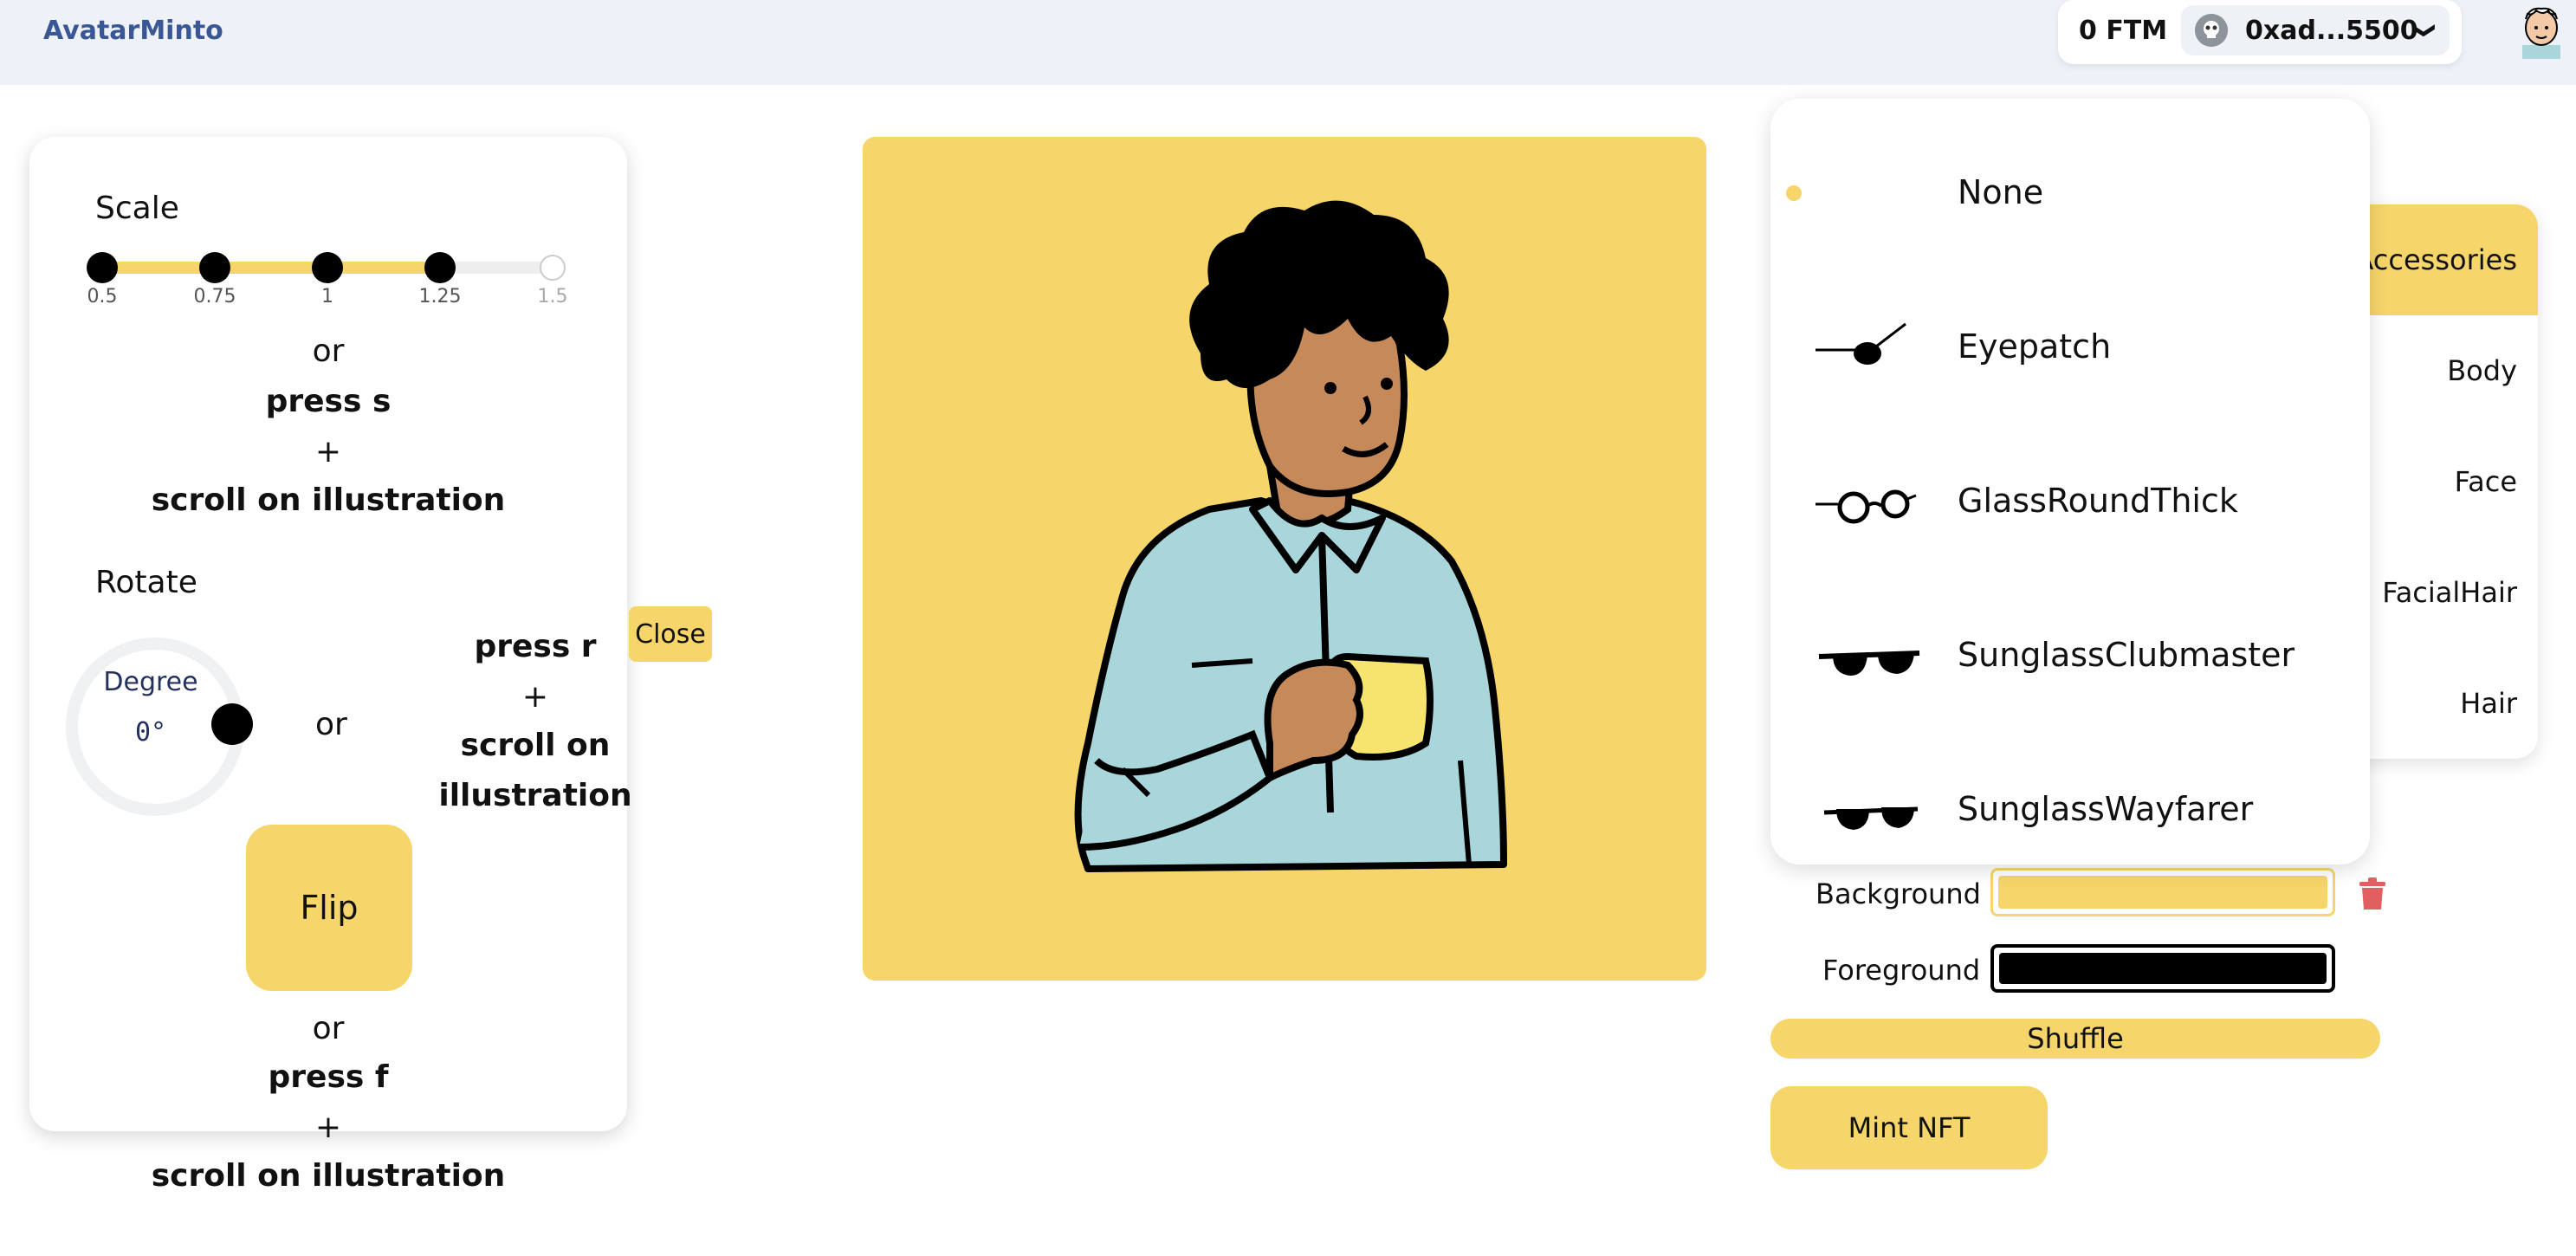 The width and height of the screenshot is (2576, 1256). I want to click on option-glassroundthick: GlassRoundThick, so click(2070, 503).